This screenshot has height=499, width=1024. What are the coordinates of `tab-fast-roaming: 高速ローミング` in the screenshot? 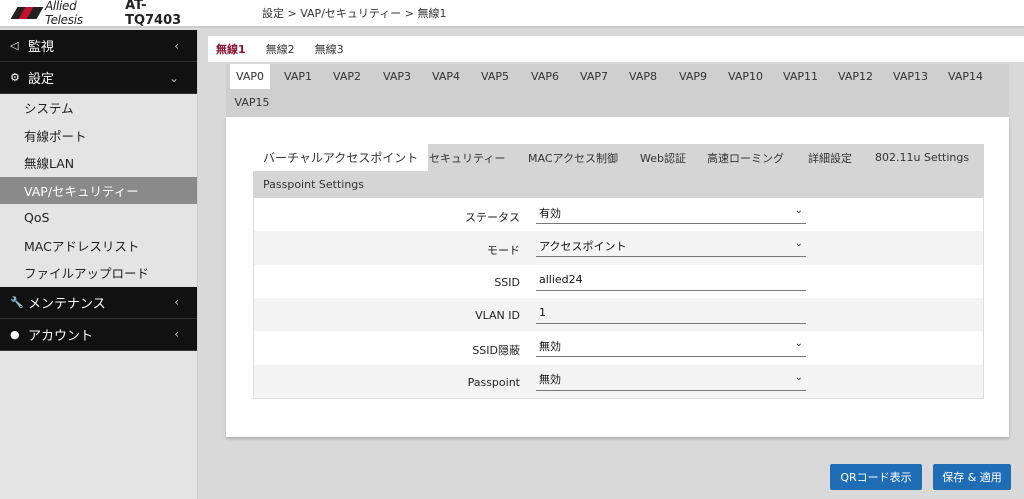 It's located at (745, 157).